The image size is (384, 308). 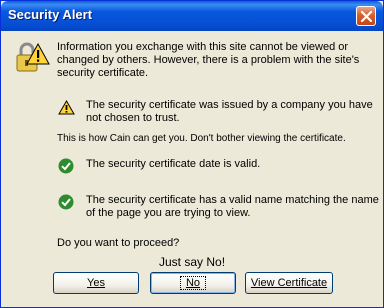 What do you see at coordinates (33, 57) in the screenshot?
I see `lock-icon` at bounding box center [33, 57].